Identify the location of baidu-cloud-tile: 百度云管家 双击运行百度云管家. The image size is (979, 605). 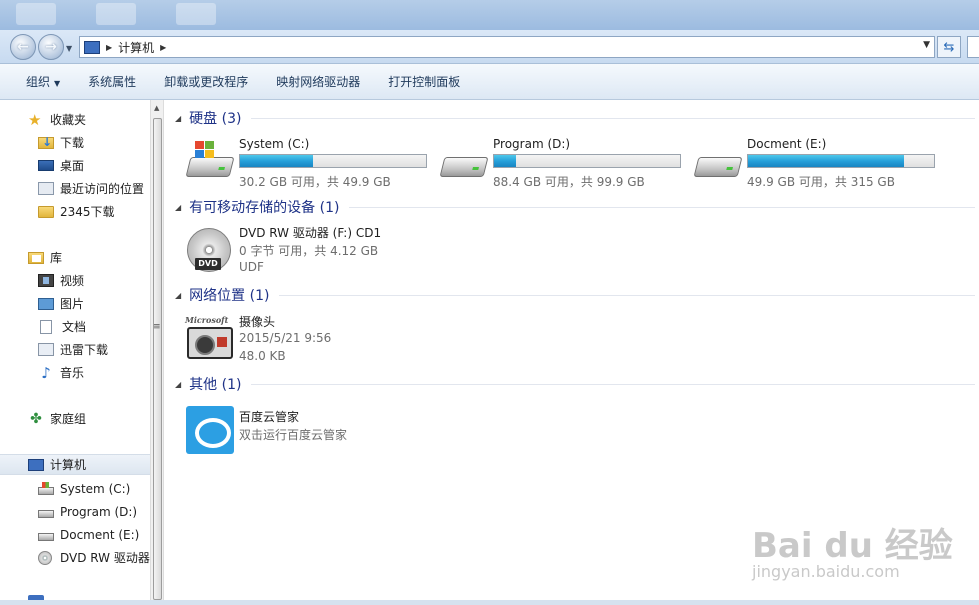
(315, 430).